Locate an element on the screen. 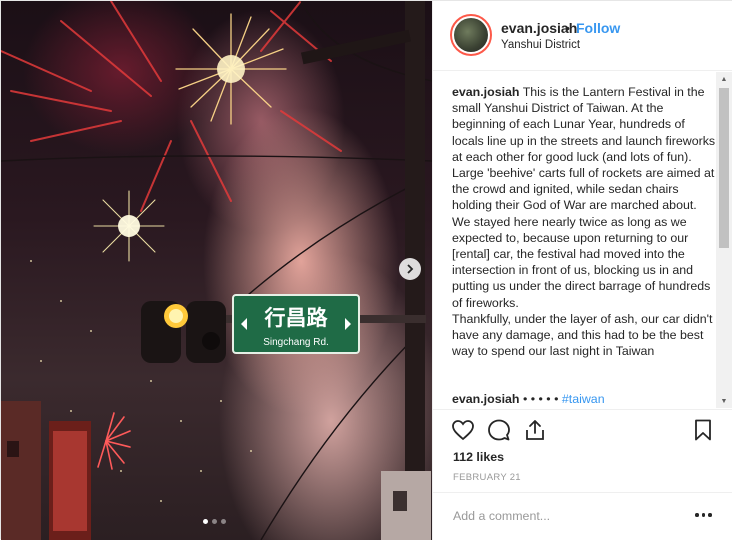  avatar is located at coordinates (471, 35).